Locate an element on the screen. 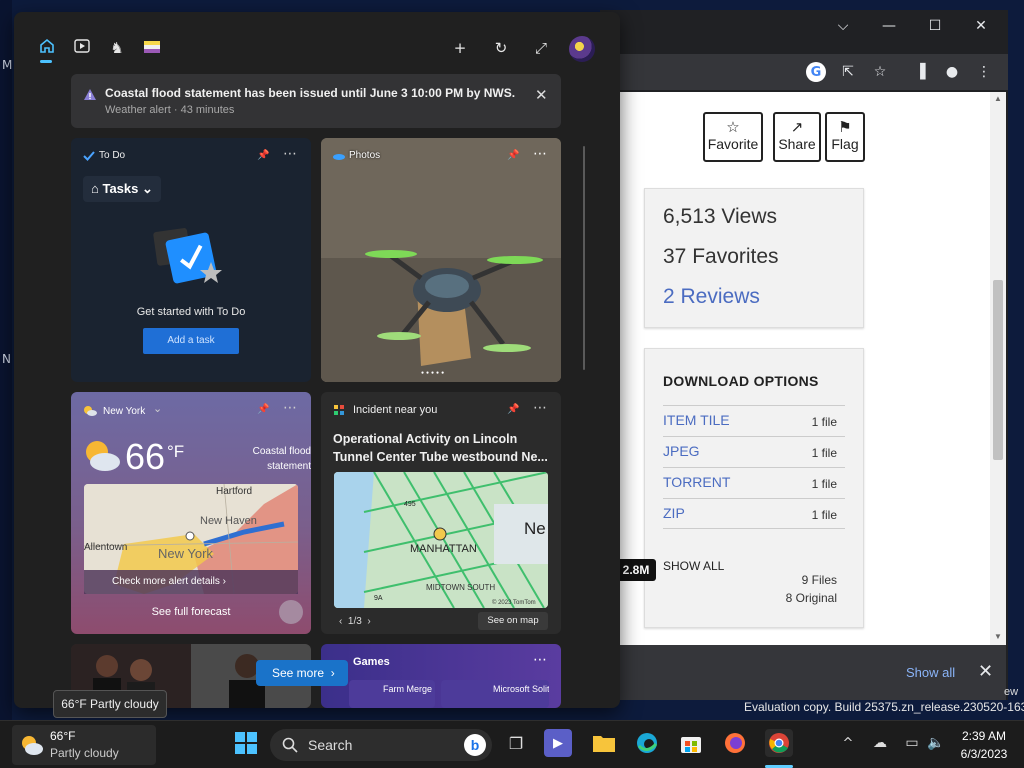 The width and height of the screenshot is (1024, 768). tasks-dropdown: ⌂ Tasks ⌄ is located at coordinates (122, 189).